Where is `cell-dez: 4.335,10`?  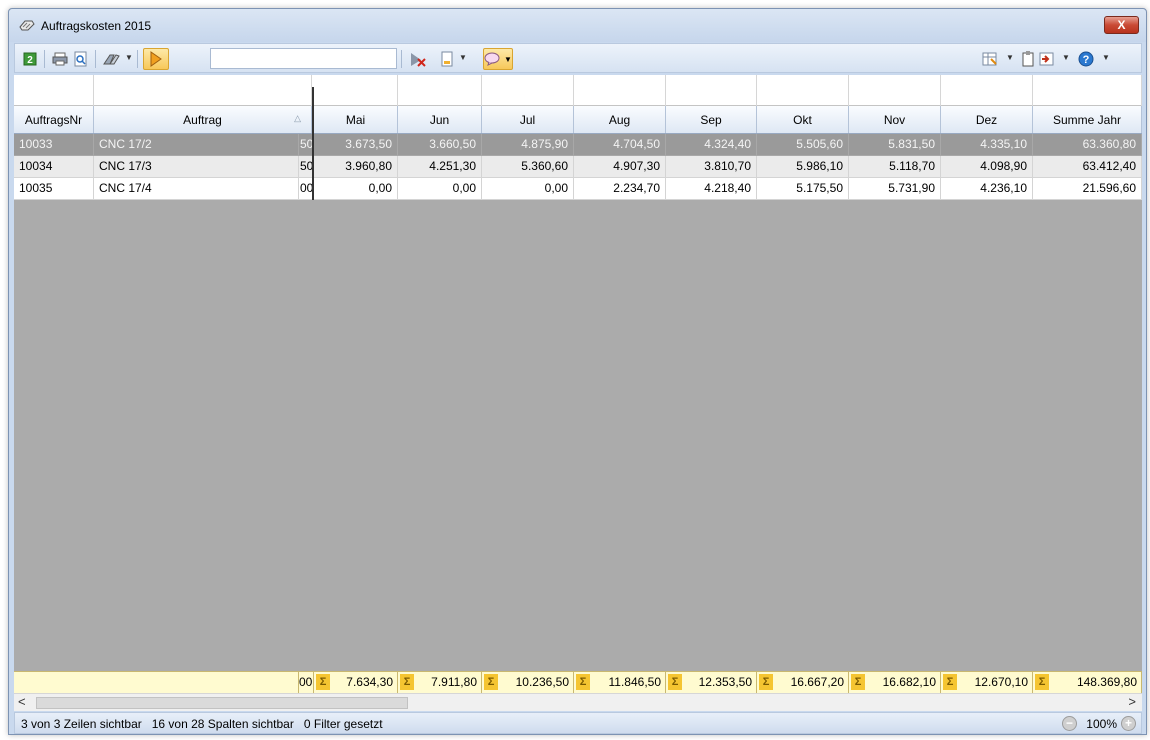
cell-dez: 4.335,10 is located at coordinates (987, 145).